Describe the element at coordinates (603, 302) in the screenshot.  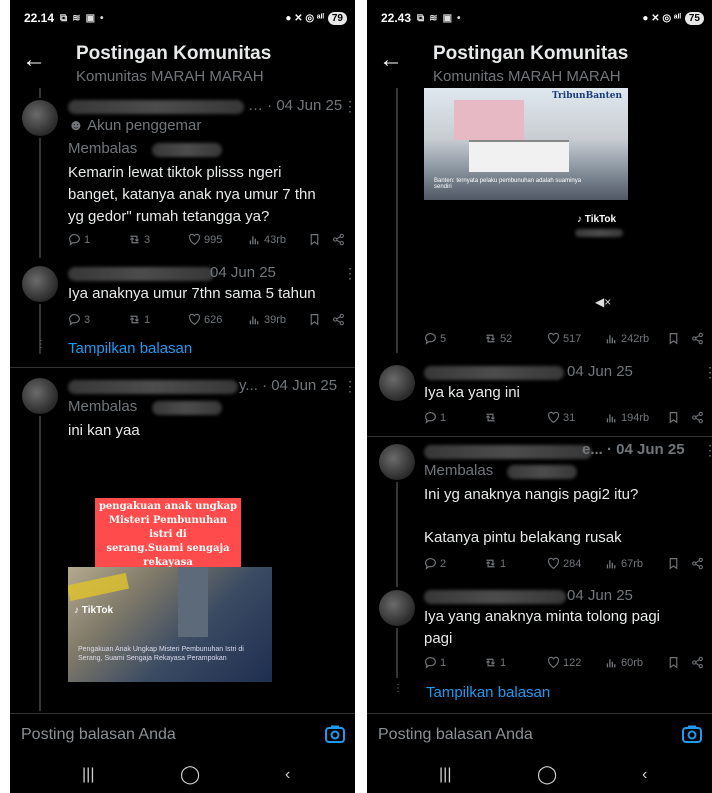
I see `mute-icon: ◀×` at that location.